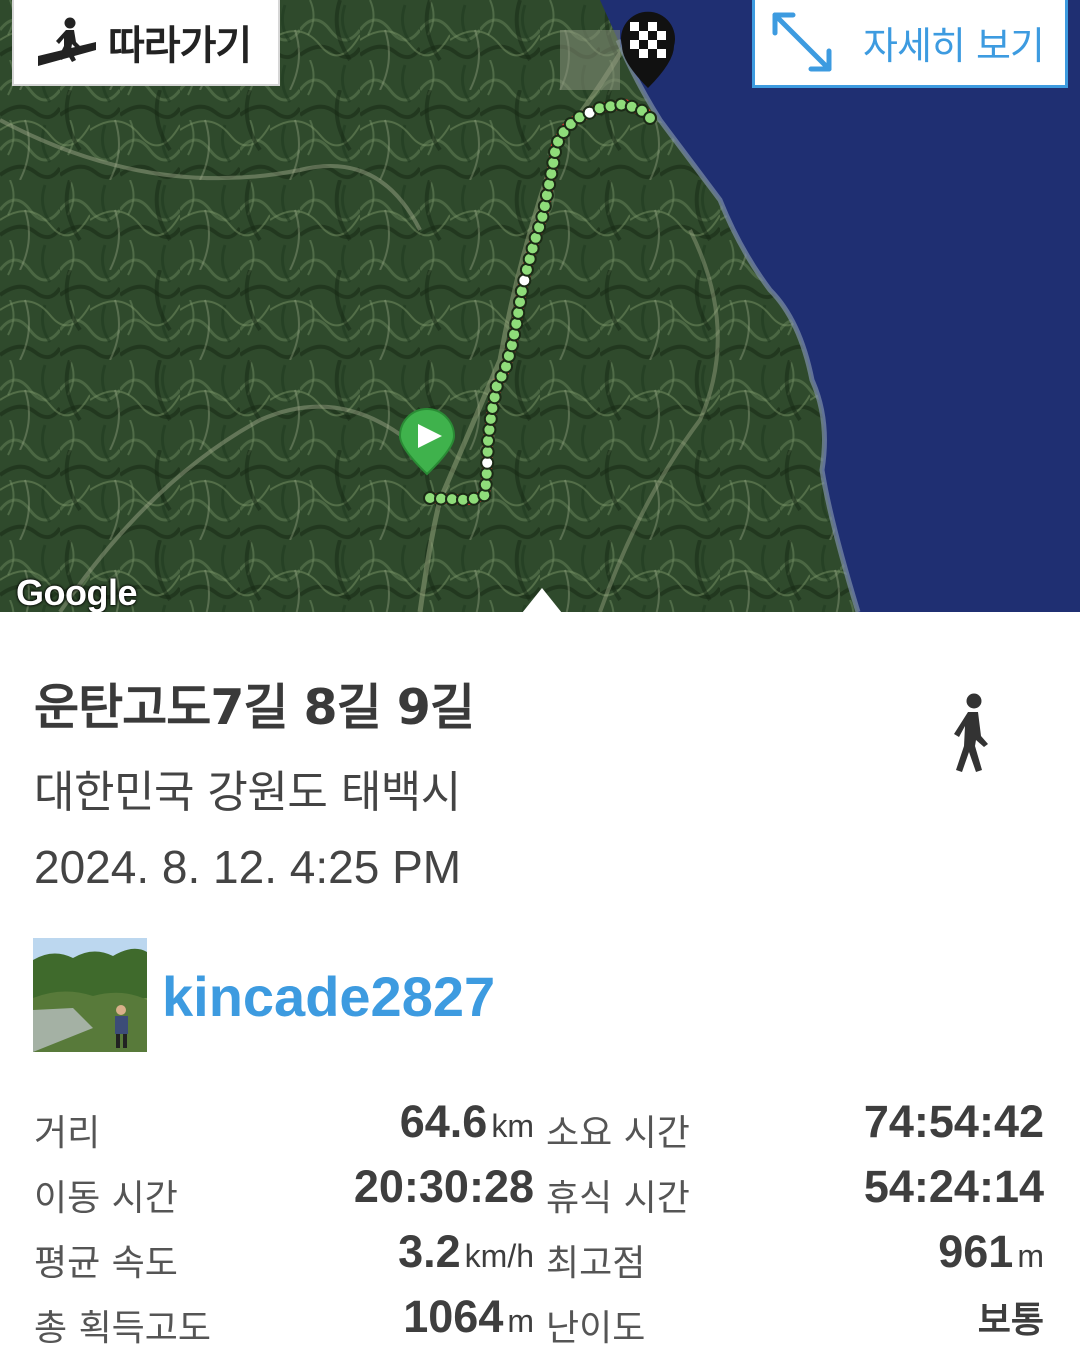  Describe the element at coordinates (954, 46) in the screenshot. I see `view-details-label: 자세히 보기` at that location.